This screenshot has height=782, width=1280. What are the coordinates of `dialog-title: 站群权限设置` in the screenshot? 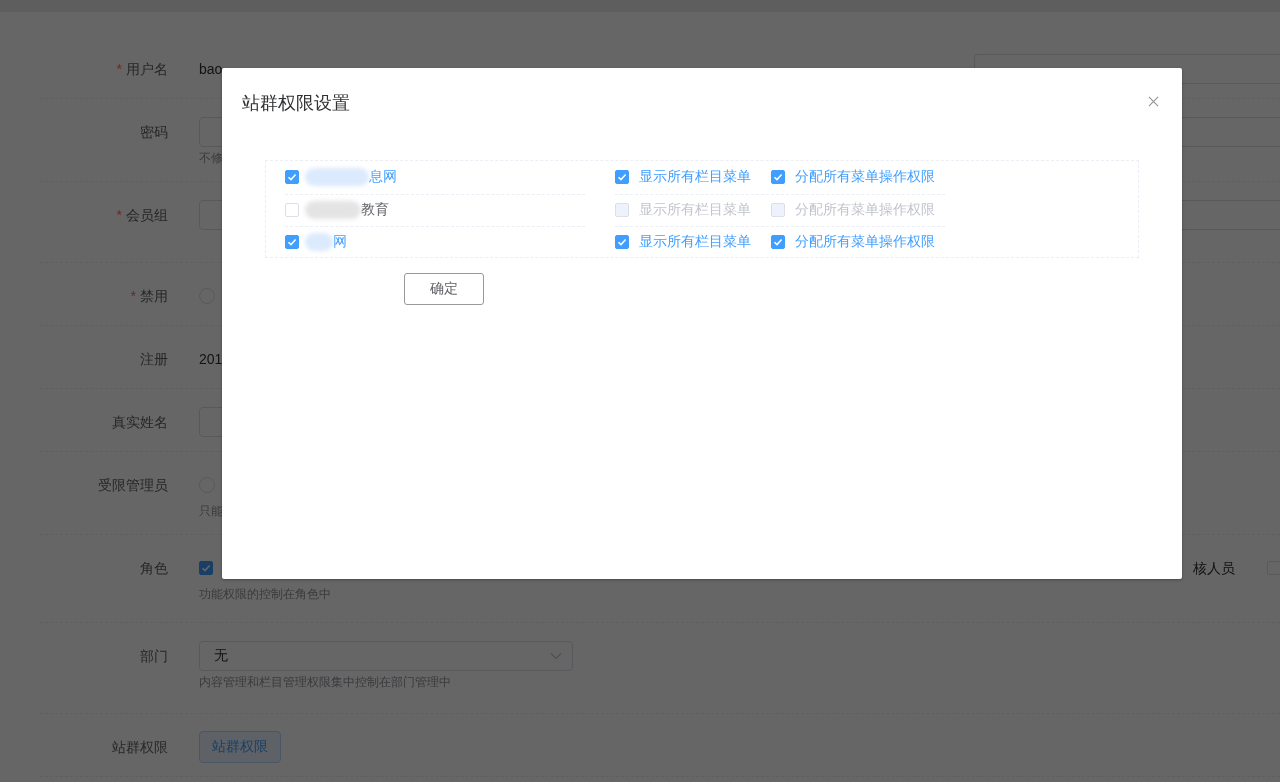 It's located at (296, 103).